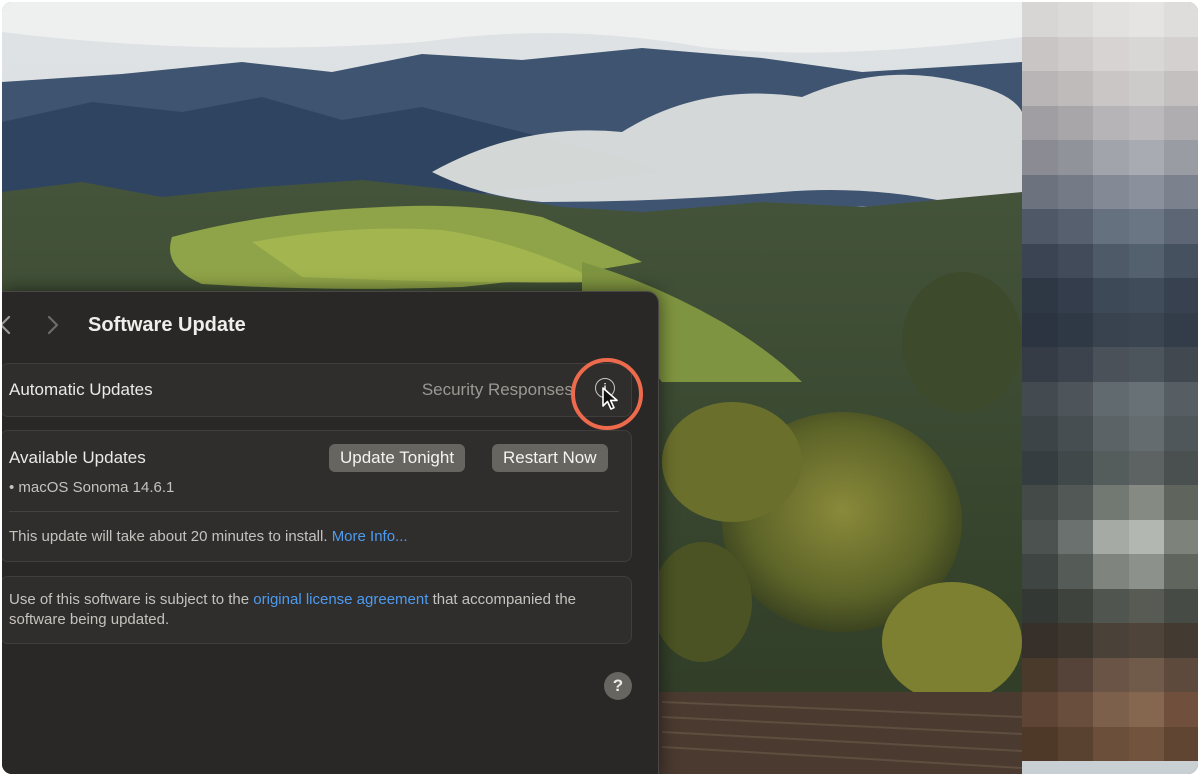  What do you see at coordinates (618, 686) in the screenshot?
I see `help-button: ?` at bounding box center [618, 686].